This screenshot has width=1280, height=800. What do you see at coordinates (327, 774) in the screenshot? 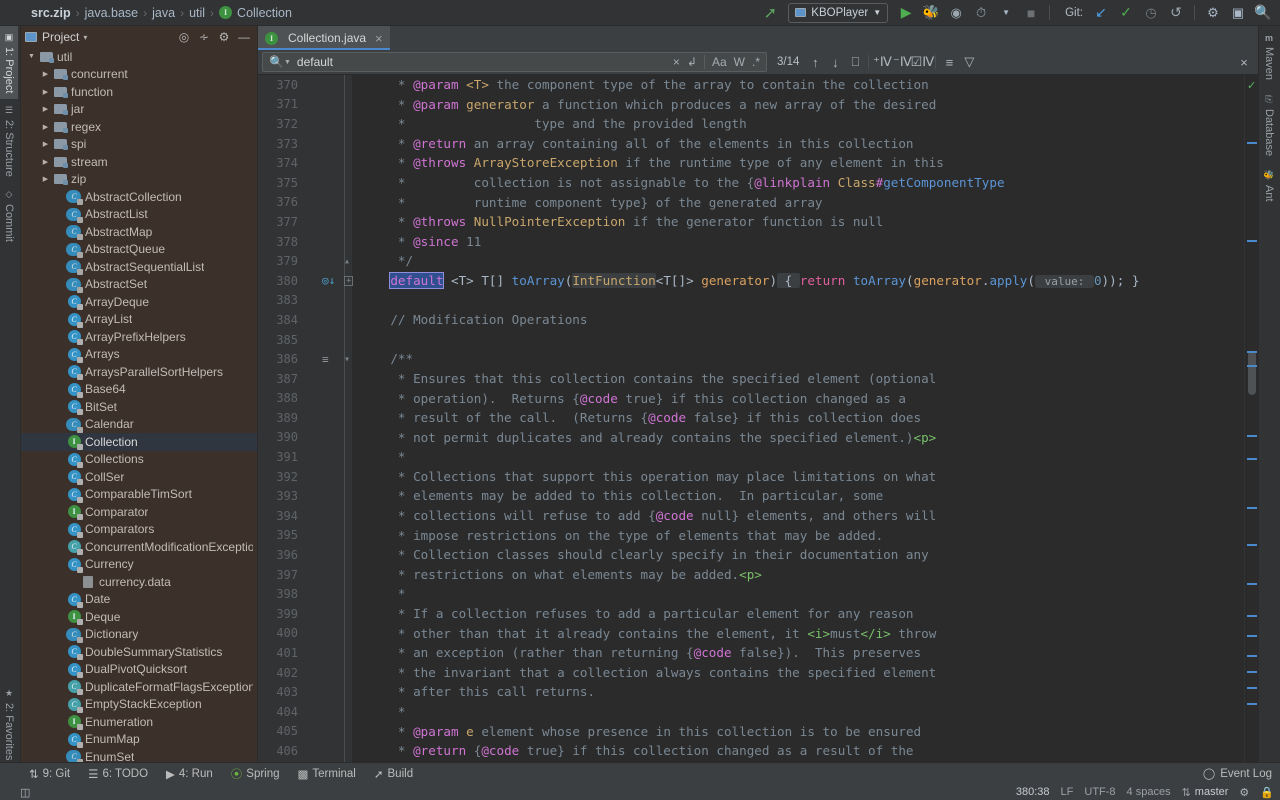
I see `toolwindow-terminal: ▩ Terminal` at bounding box center [327, 774].